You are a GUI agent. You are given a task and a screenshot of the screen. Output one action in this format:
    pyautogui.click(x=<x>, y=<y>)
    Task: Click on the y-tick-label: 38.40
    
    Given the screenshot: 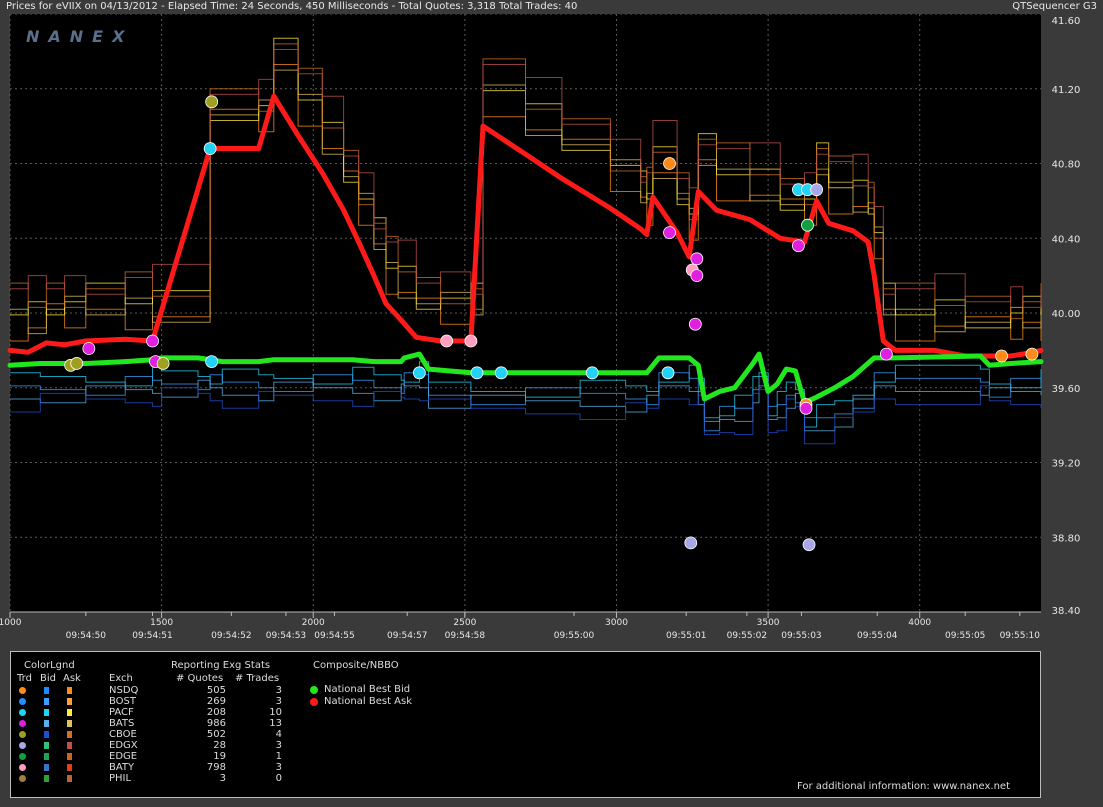 What is the action you would take?
    pyautogui.click(x=1066, y=611)
    